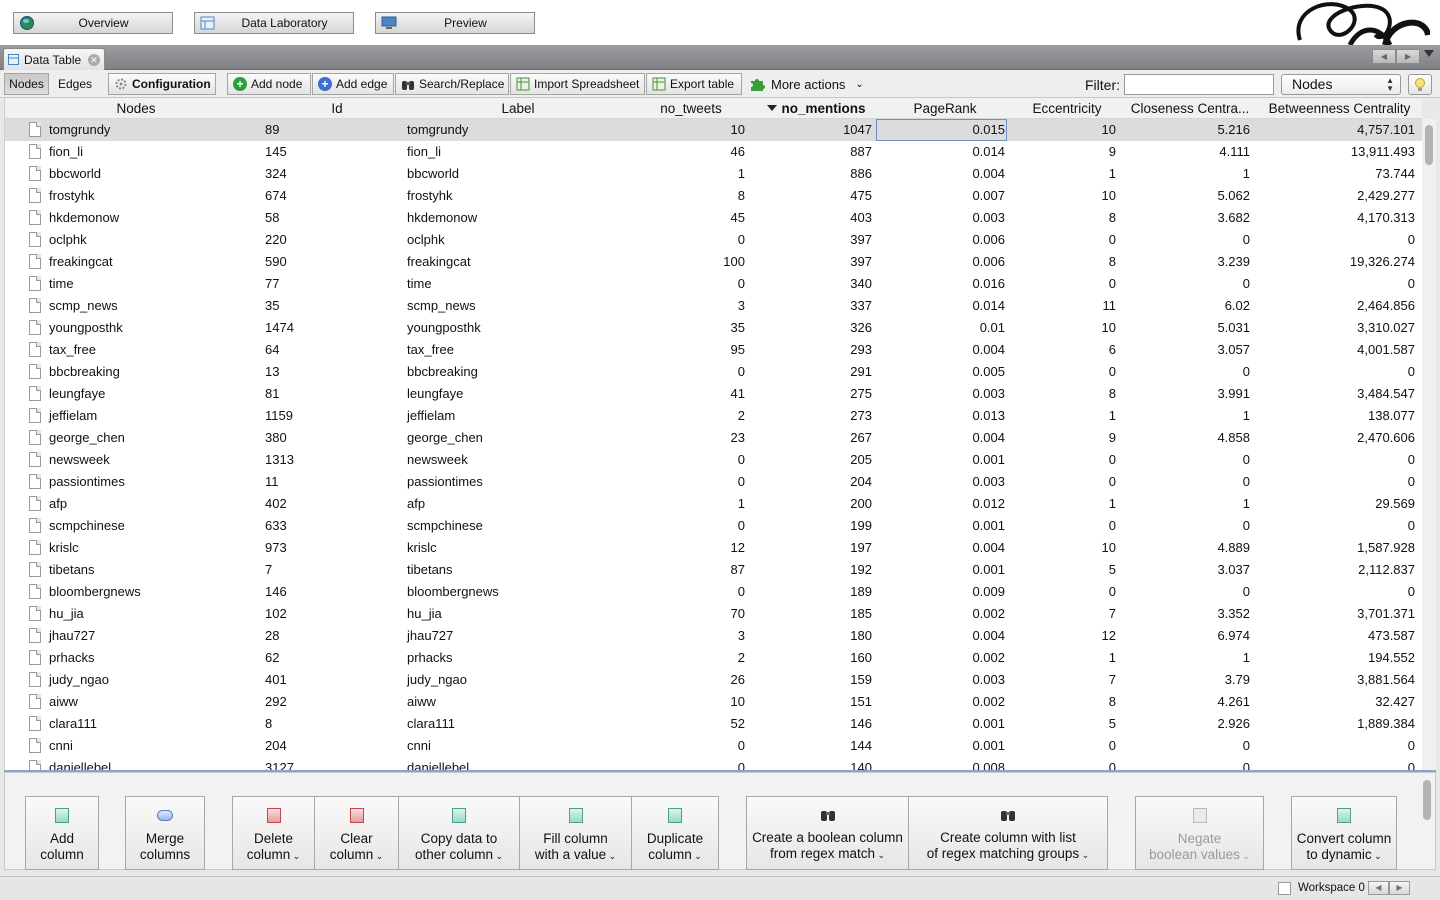 This screenshot has width=1440, height=900. What do you see at coordinates (1284, 888) in the screenshot?
I see `workspace-checkbox` at bounding box center [1284, 888].